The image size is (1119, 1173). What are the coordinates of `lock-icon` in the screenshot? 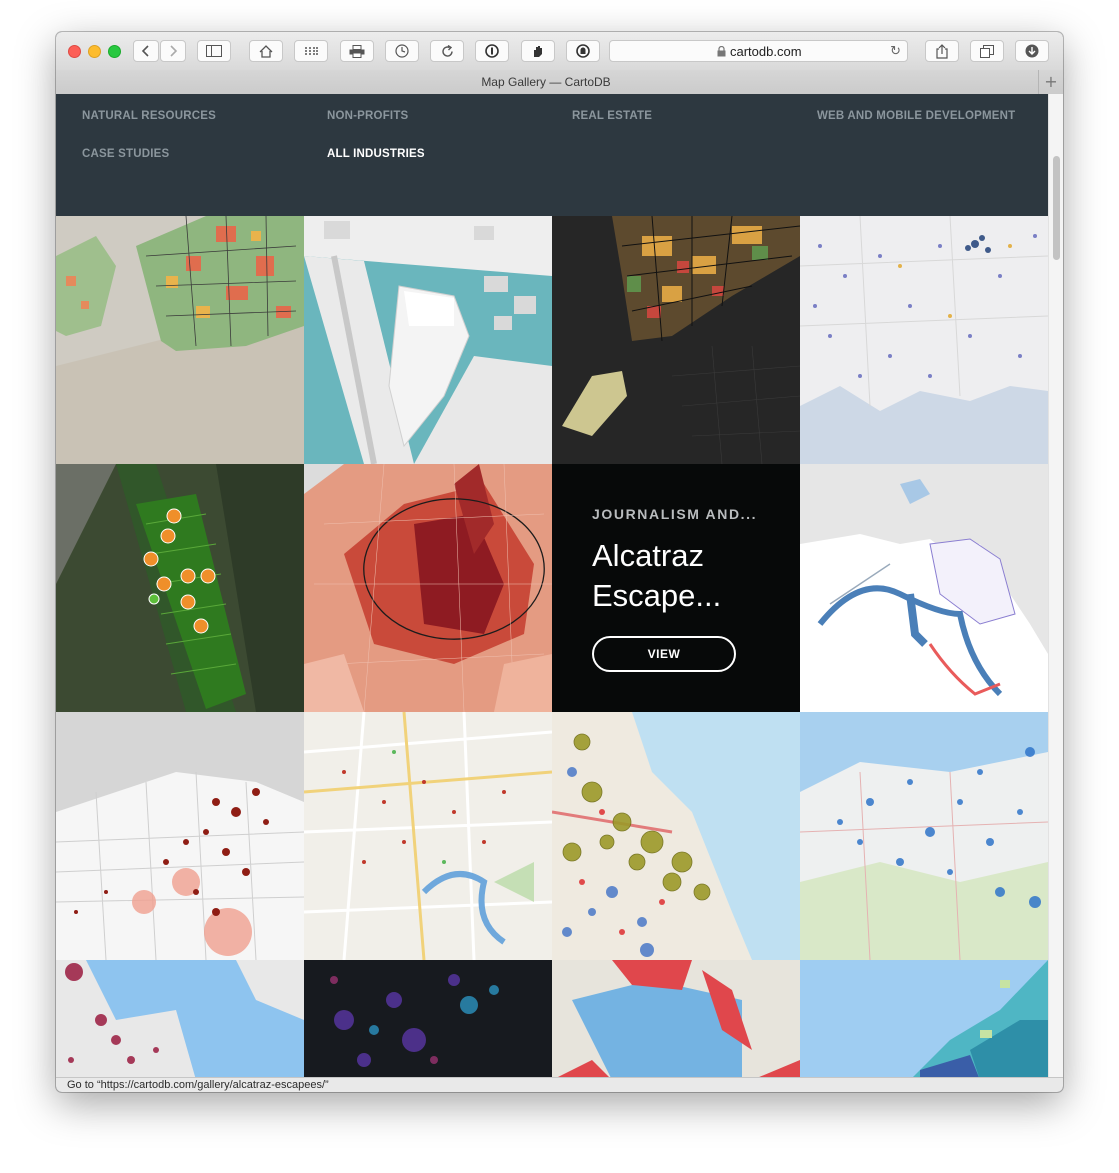 It's located at (721, 51).